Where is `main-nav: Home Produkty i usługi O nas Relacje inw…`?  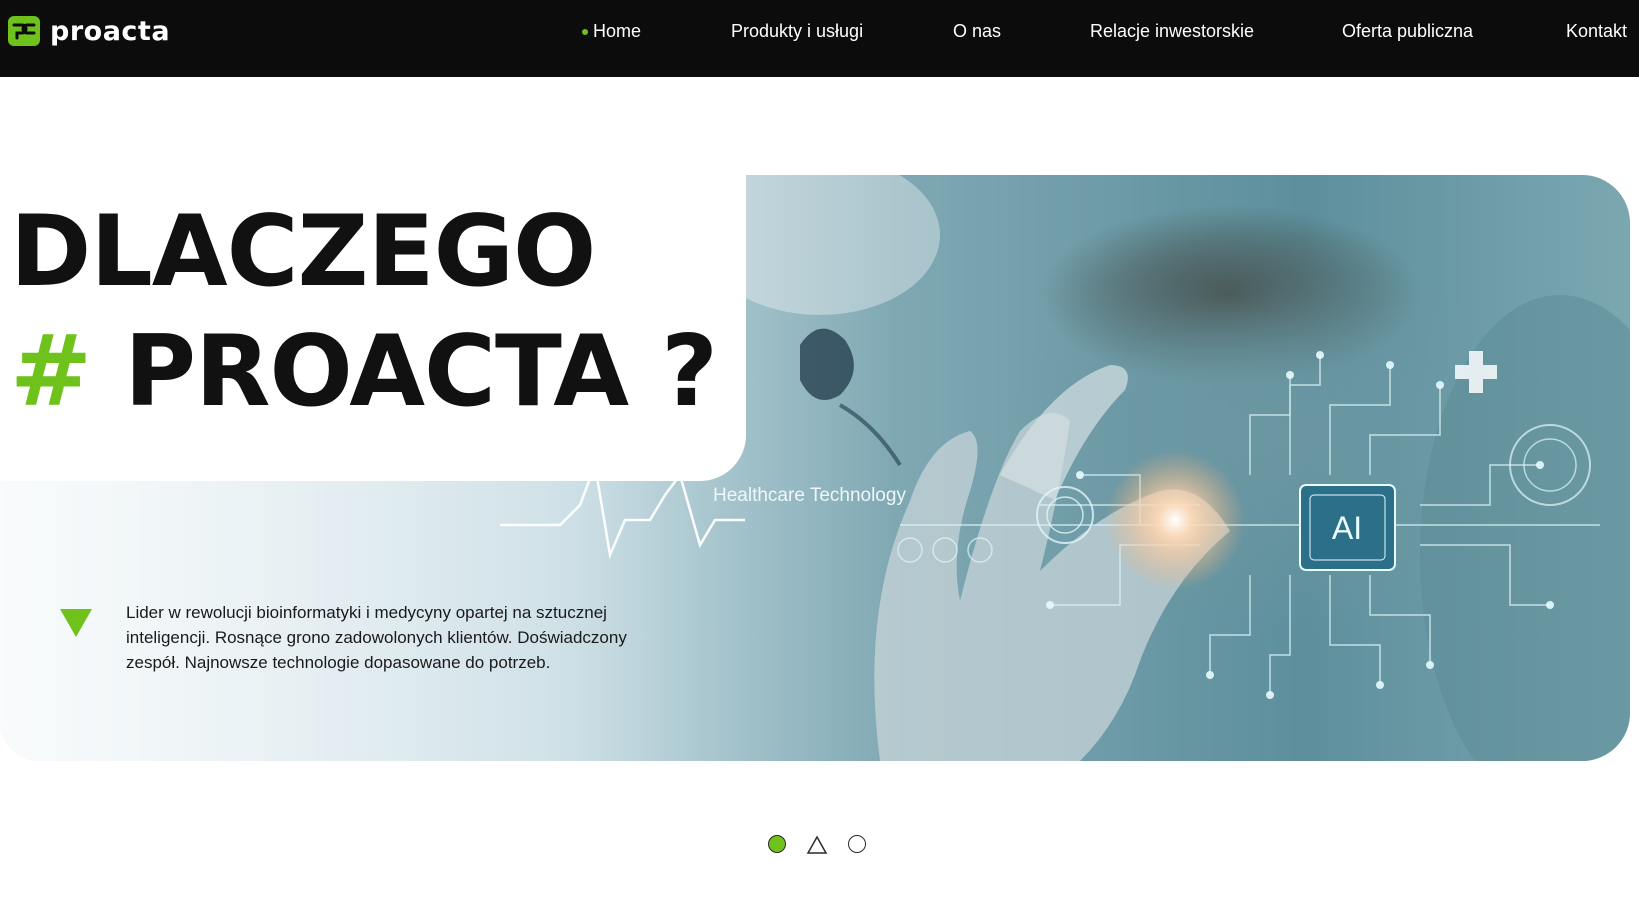 main-nav: Home Produkty i usługi O nas Relacje inw… is located at coordinates (819, 38).